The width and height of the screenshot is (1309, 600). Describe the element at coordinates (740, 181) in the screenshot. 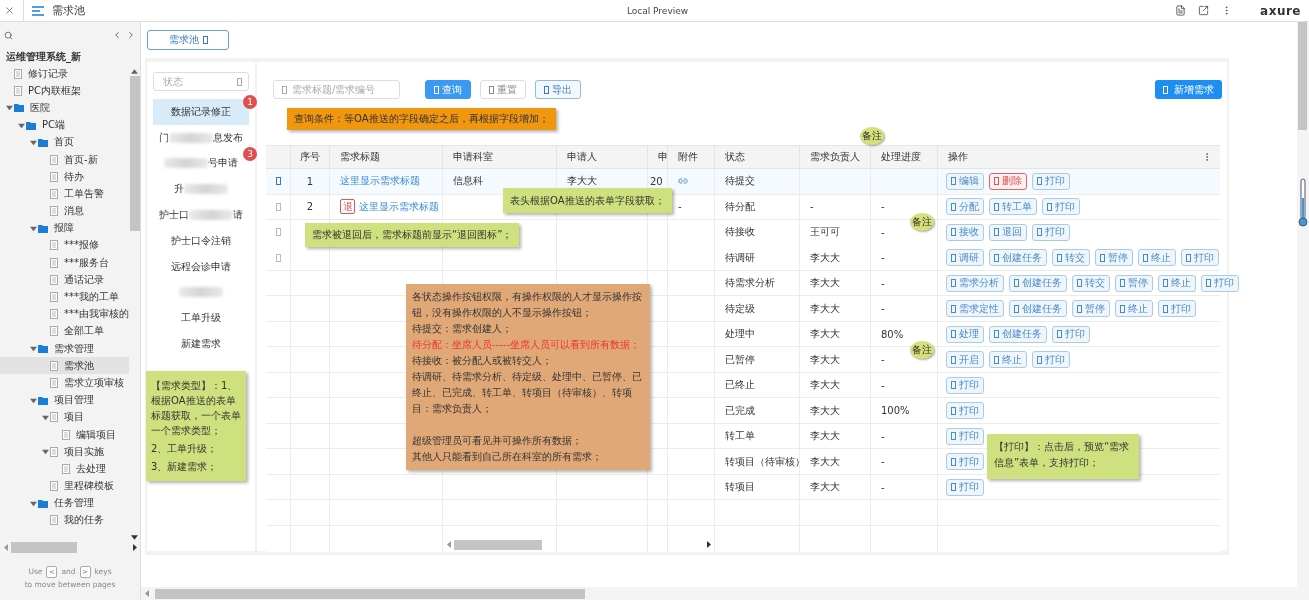

I see `cell-text: 待提交` at that location.